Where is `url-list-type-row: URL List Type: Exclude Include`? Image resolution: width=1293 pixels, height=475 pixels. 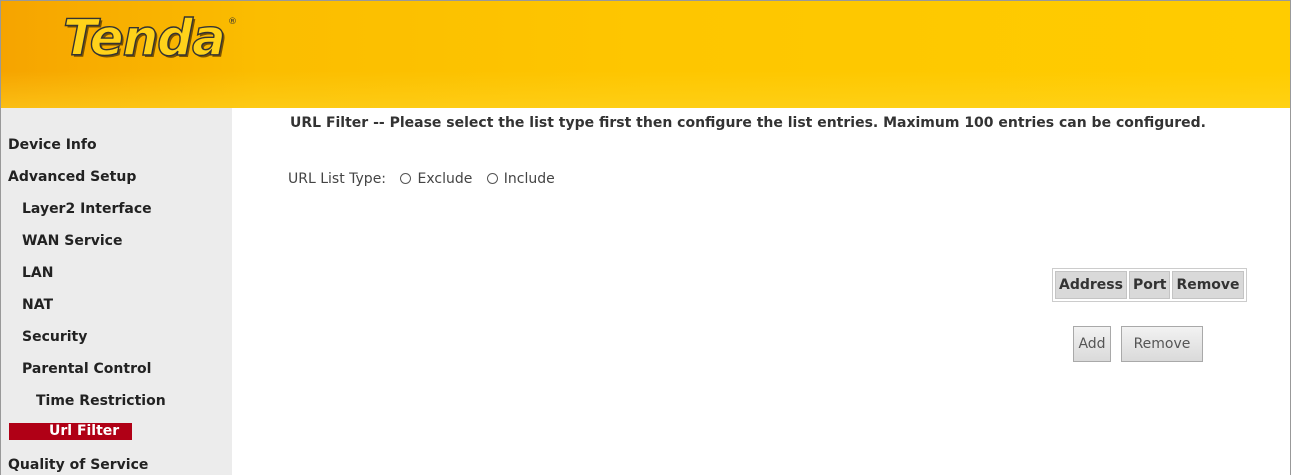
url-list-type-row: URL List Type: Exclude Include is located at coordinates (423, 179).